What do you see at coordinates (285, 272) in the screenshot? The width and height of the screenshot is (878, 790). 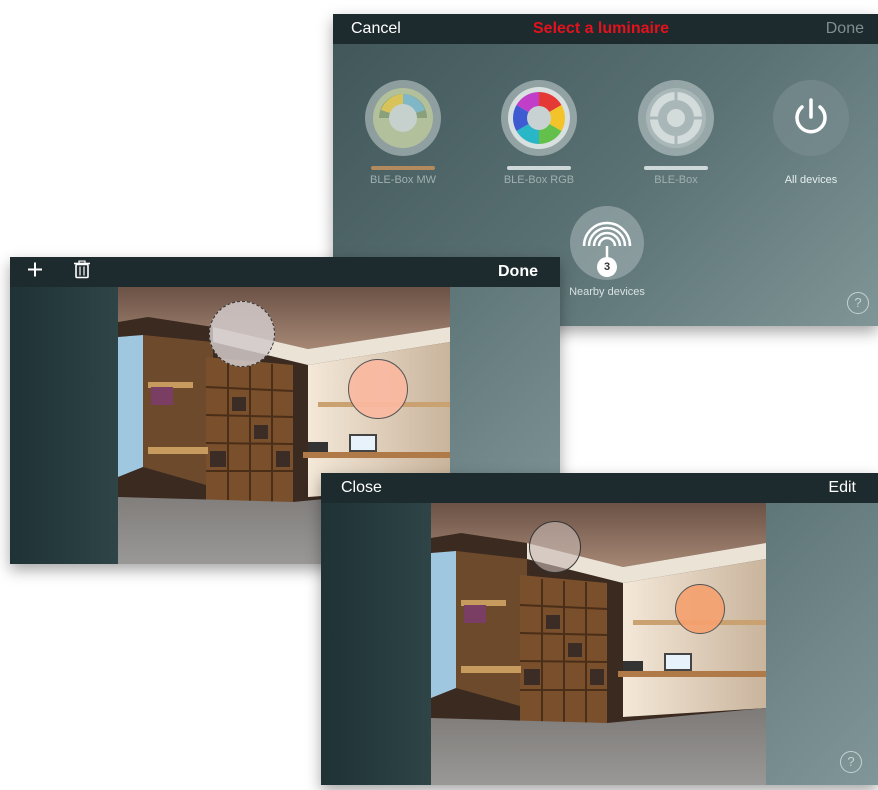 I see `edit-scene-topbar: Done` at bounding box center [285, 272].